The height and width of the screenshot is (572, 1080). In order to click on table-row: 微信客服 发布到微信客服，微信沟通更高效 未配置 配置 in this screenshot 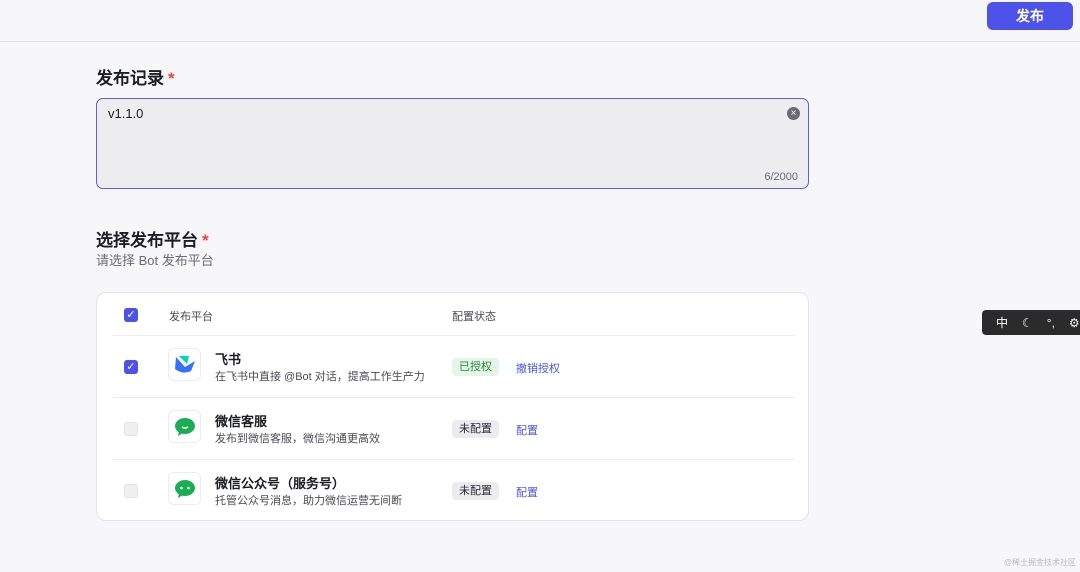, I will do `click(454, 429)`.